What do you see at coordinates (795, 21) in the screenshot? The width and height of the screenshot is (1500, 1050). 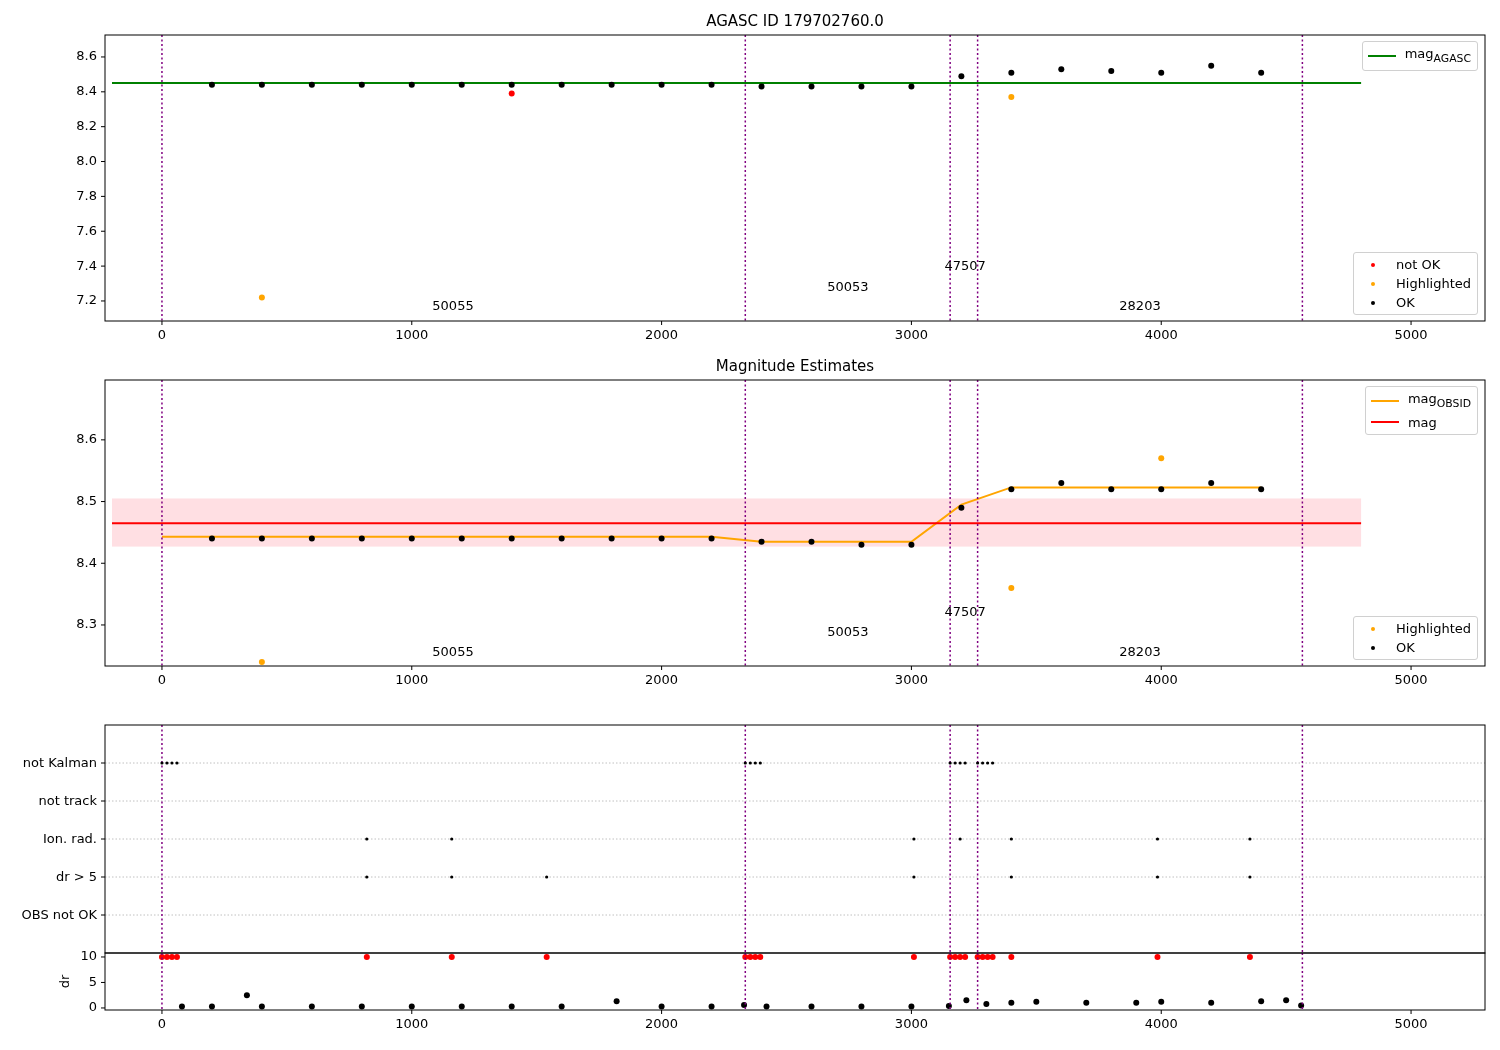 I see `chart-title: AGASC ID 179702760.0` at bounding box center [795, 21].